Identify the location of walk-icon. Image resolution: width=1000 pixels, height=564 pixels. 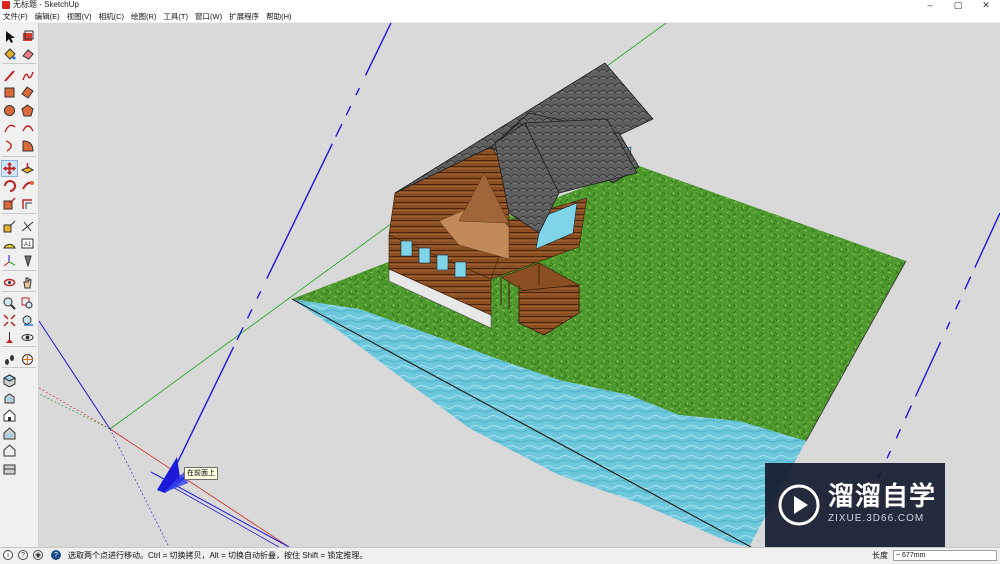
(9, 360).